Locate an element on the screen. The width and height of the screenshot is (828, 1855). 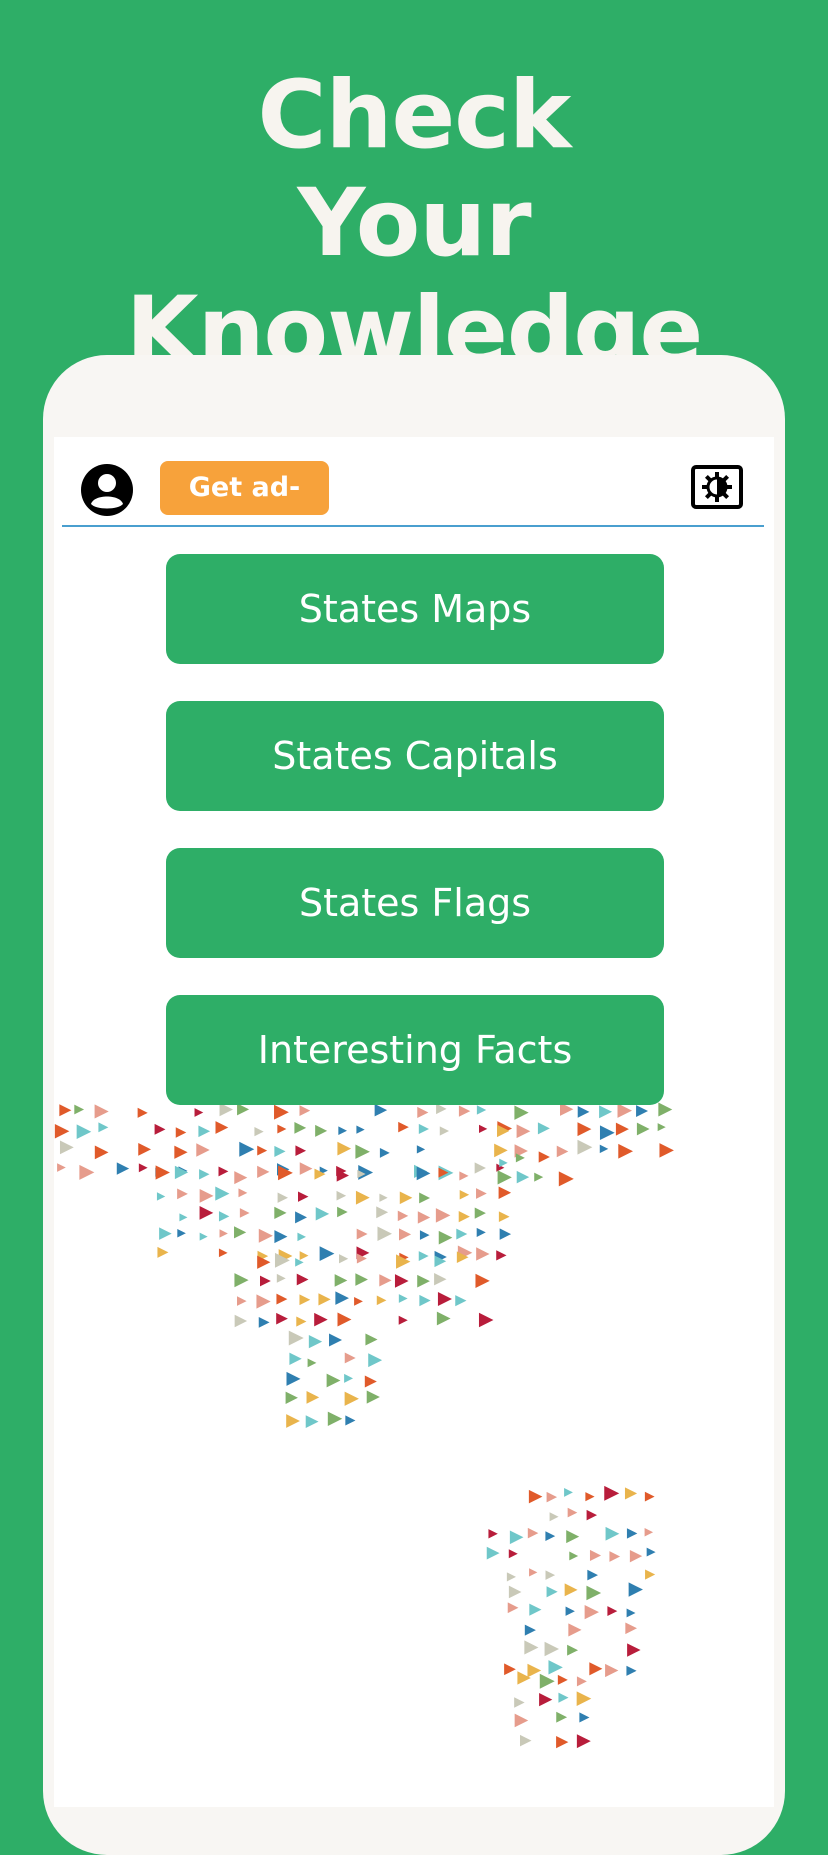
states-maps-button: States Maps is located at coordinates (415, 609).